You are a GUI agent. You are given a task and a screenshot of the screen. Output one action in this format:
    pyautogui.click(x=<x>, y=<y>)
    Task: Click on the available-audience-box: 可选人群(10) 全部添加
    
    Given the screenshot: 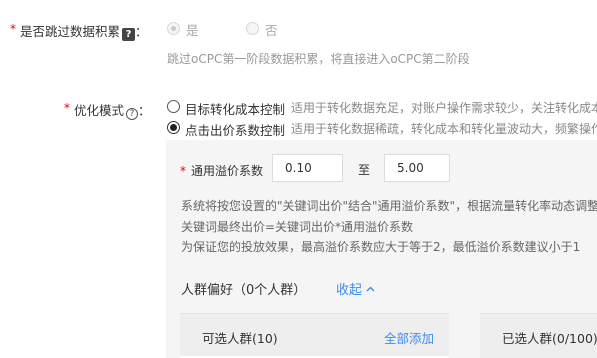 What is the action you would take?
    pyautogui.click(x=314, y=335)
    